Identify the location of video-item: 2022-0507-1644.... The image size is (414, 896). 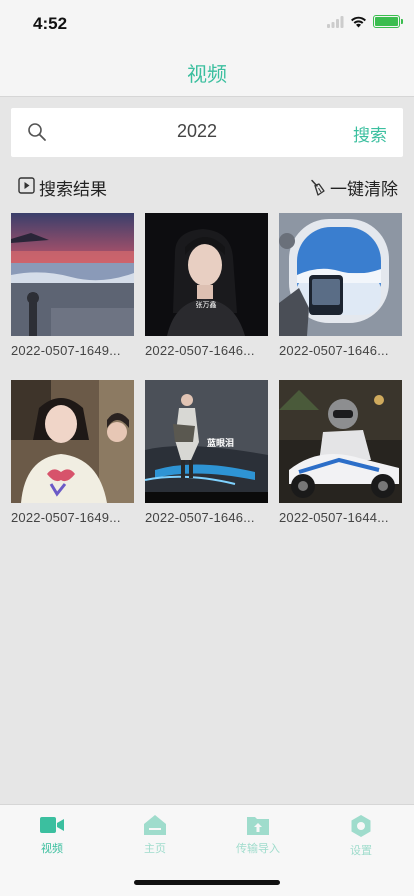
(340, 452).